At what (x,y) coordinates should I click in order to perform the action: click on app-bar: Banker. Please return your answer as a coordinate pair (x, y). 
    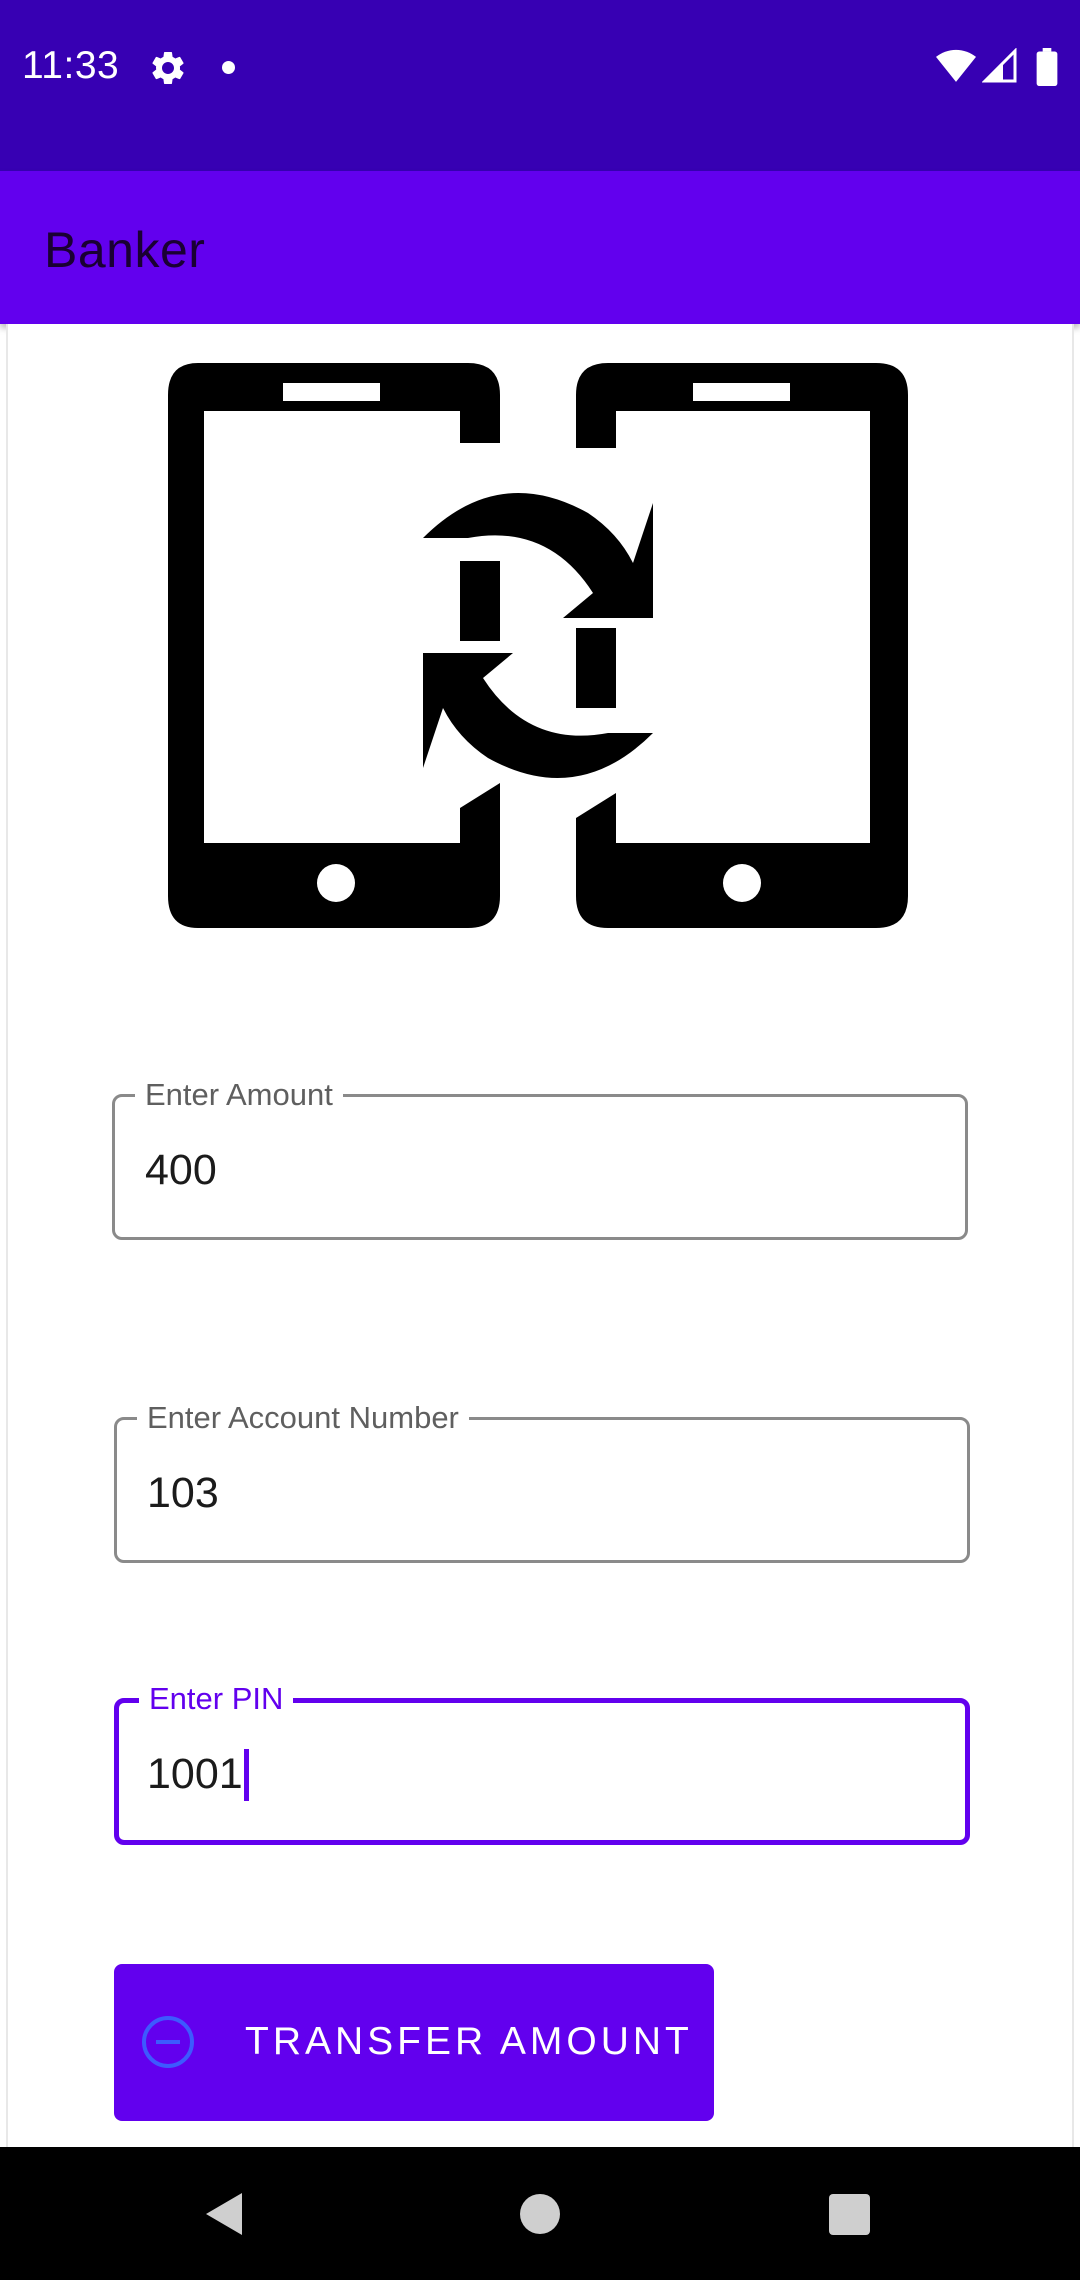
    Looking at the image, I should click on (540, 247).